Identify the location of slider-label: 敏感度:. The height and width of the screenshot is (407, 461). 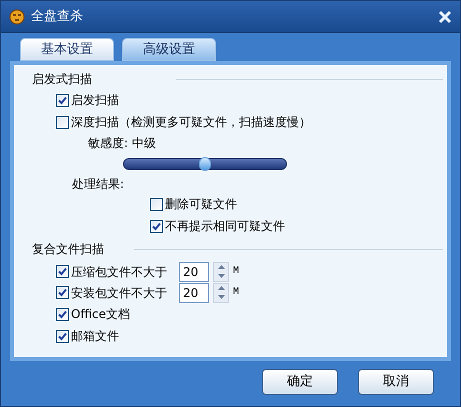
(108, 143).